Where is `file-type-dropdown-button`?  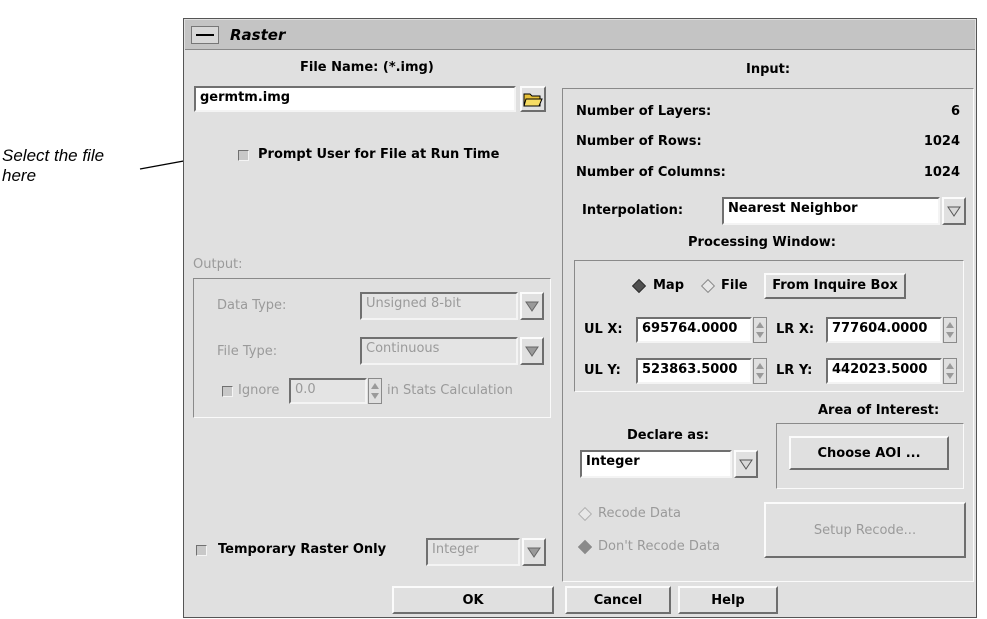
file-type-dropdown-button is located at coordinates (532, 351).